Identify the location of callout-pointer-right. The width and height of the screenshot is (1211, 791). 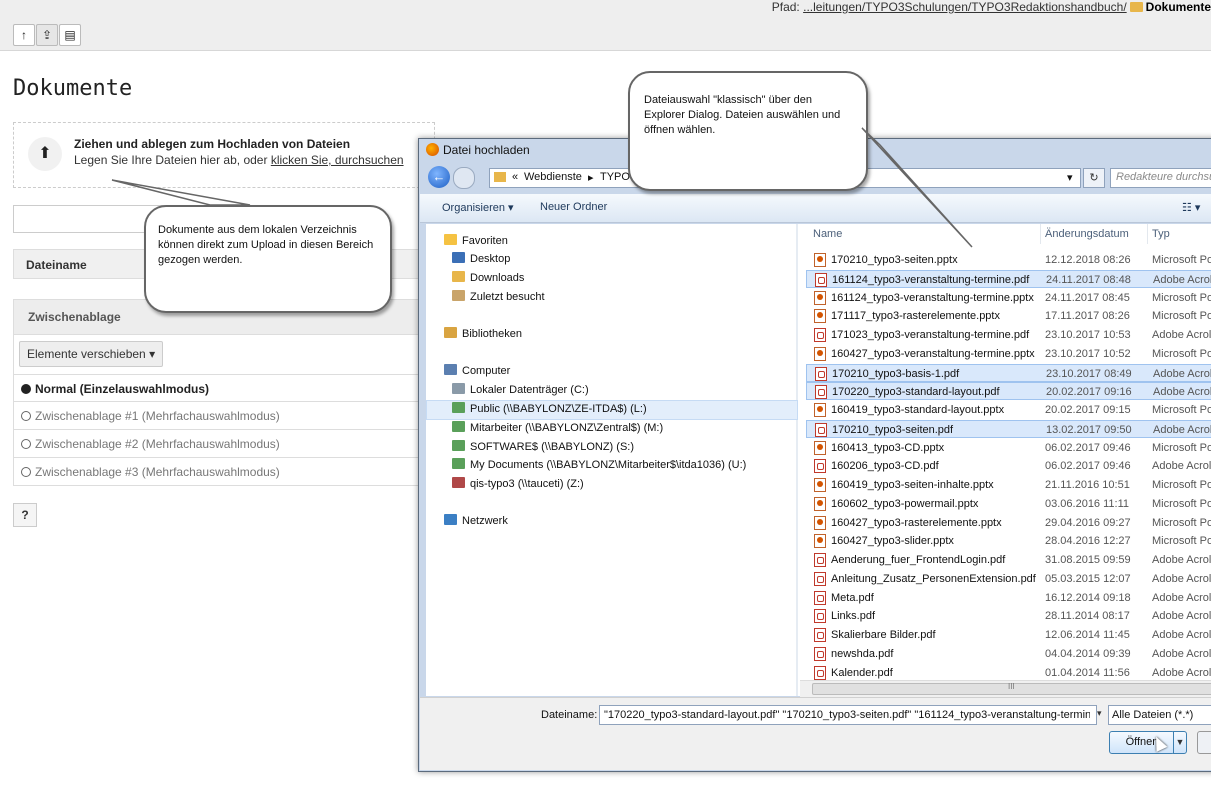
(917, 187).